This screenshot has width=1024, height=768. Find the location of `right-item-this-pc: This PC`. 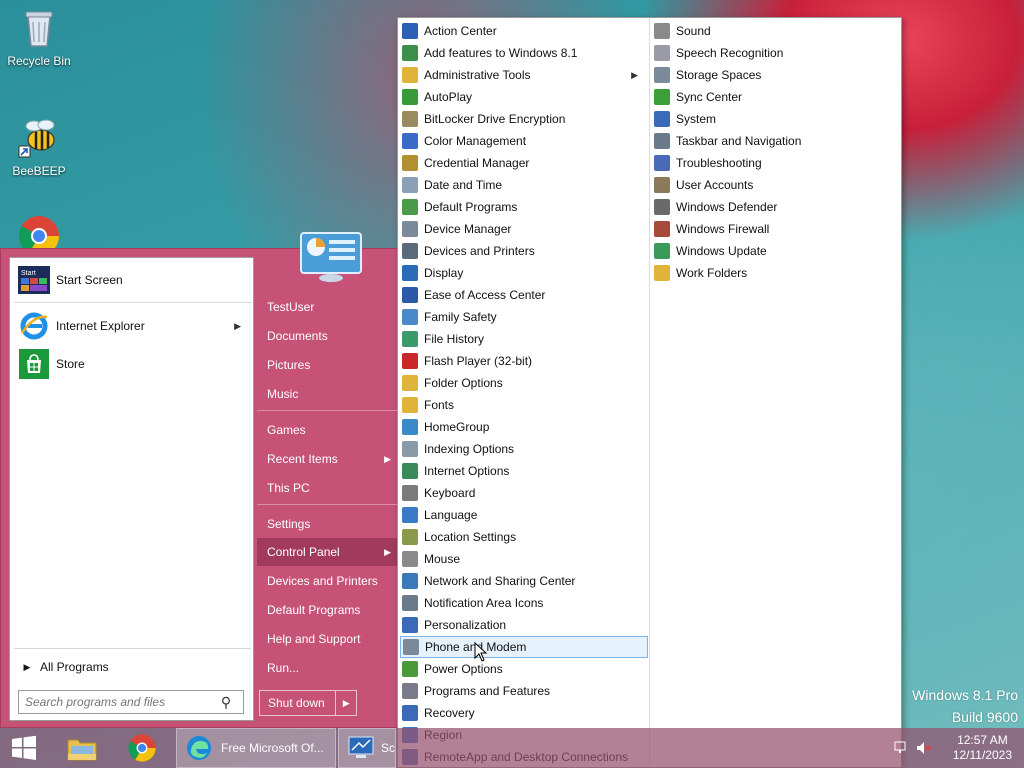

right-item-this-pc: This PC is located at coordinates (327, 488).